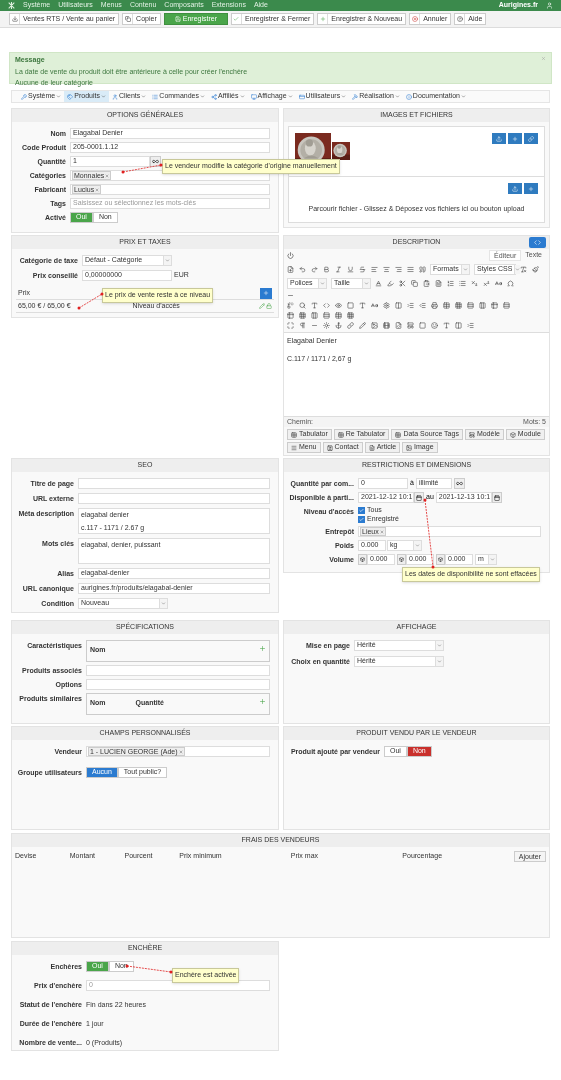  What do you see at coordinates (302, 325) in the screenshot?
I see `pilcrow-icon` at bounding box center [302, 325].